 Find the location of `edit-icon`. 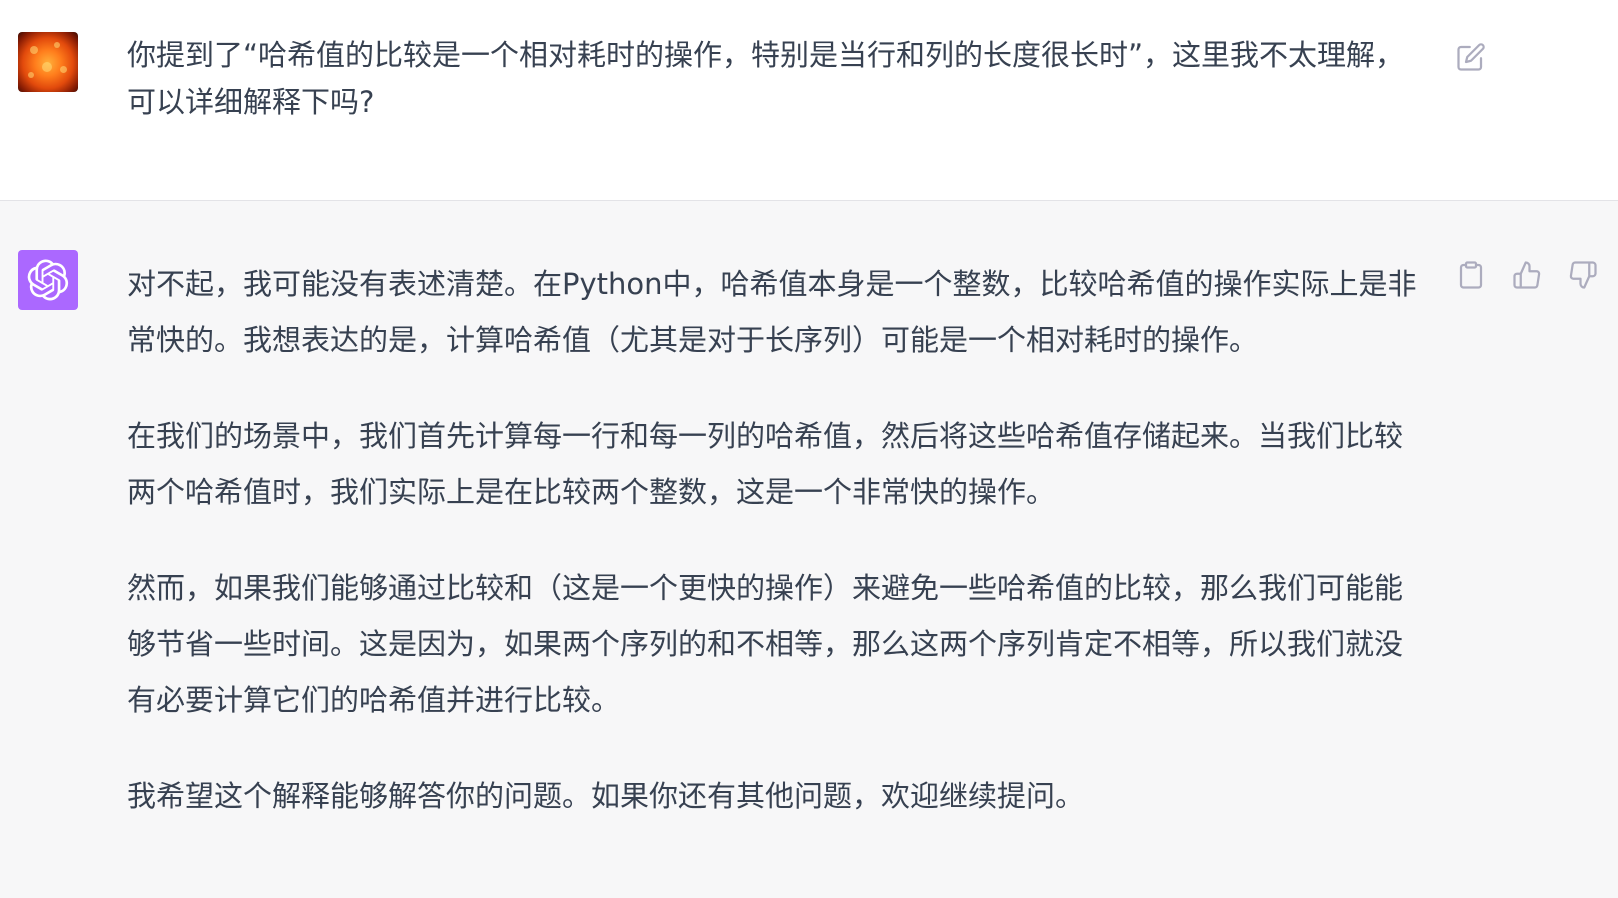

edit-icon is located at coordinates (1471, 57).